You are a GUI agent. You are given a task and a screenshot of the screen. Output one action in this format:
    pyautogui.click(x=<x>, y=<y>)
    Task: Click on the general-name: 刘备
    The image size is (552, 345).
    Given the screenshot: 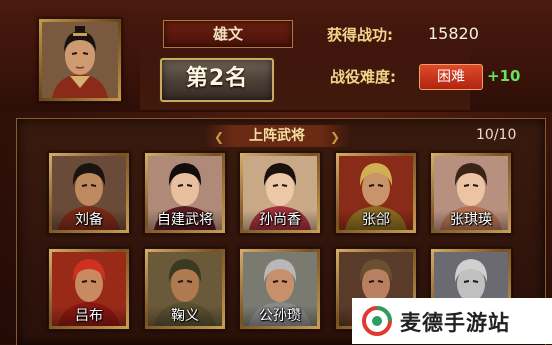 What is the action you would take?
    pyautogui.click(x=89, y=220)
    